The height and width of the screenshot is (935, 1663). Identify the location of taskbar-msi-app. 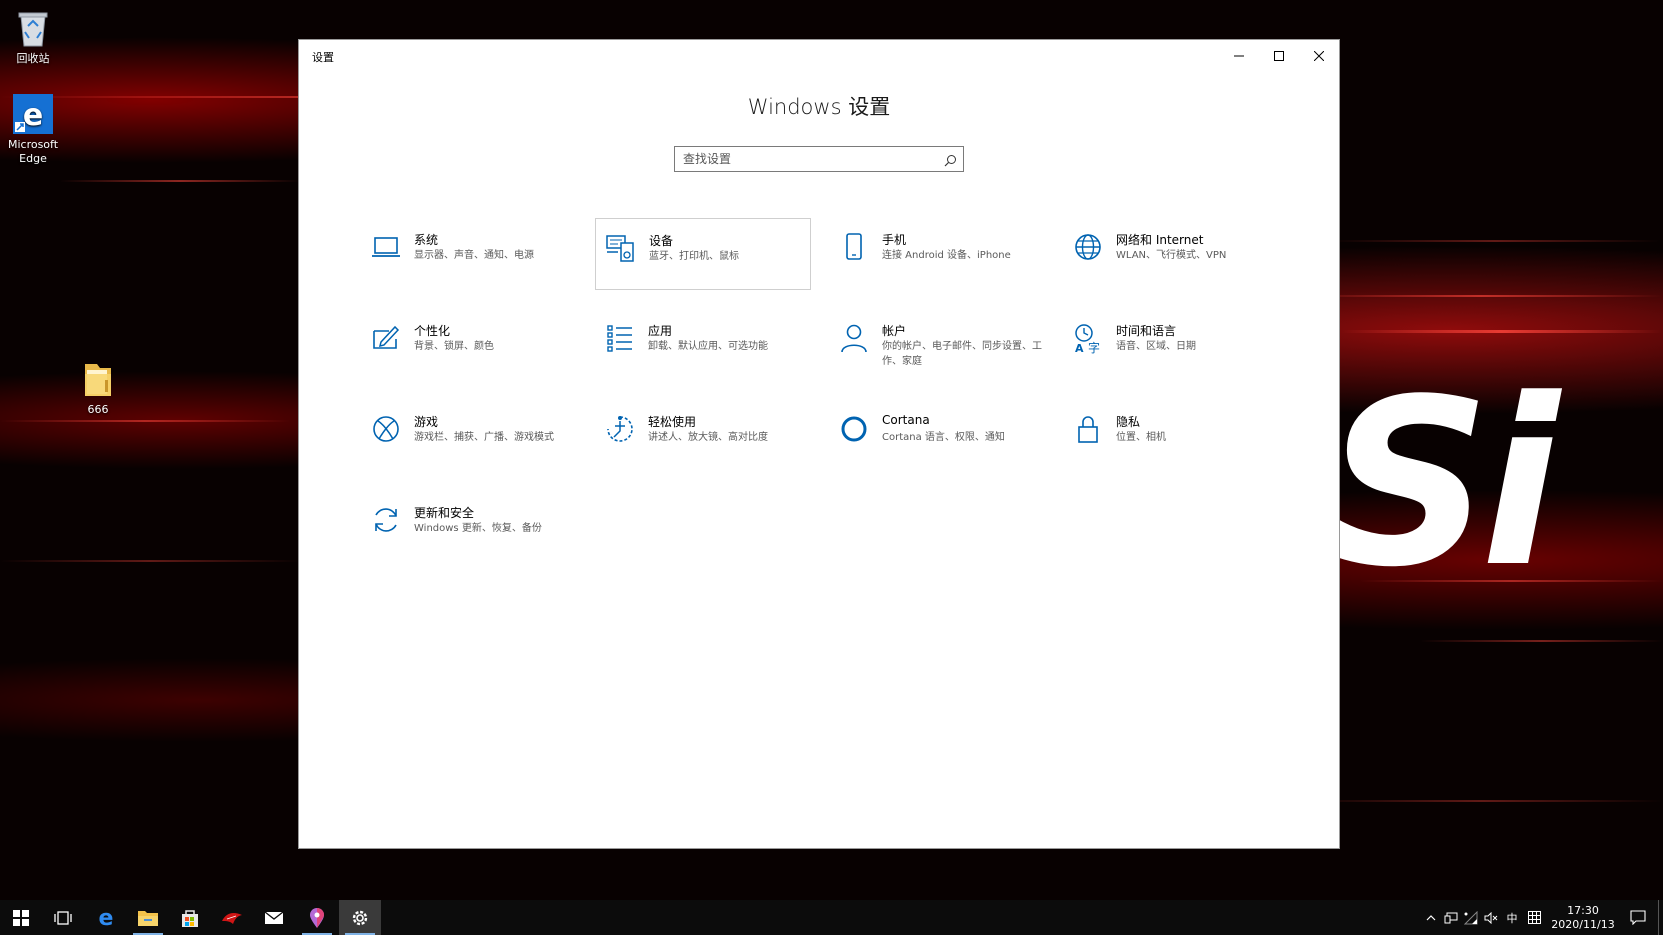
(232, 917).